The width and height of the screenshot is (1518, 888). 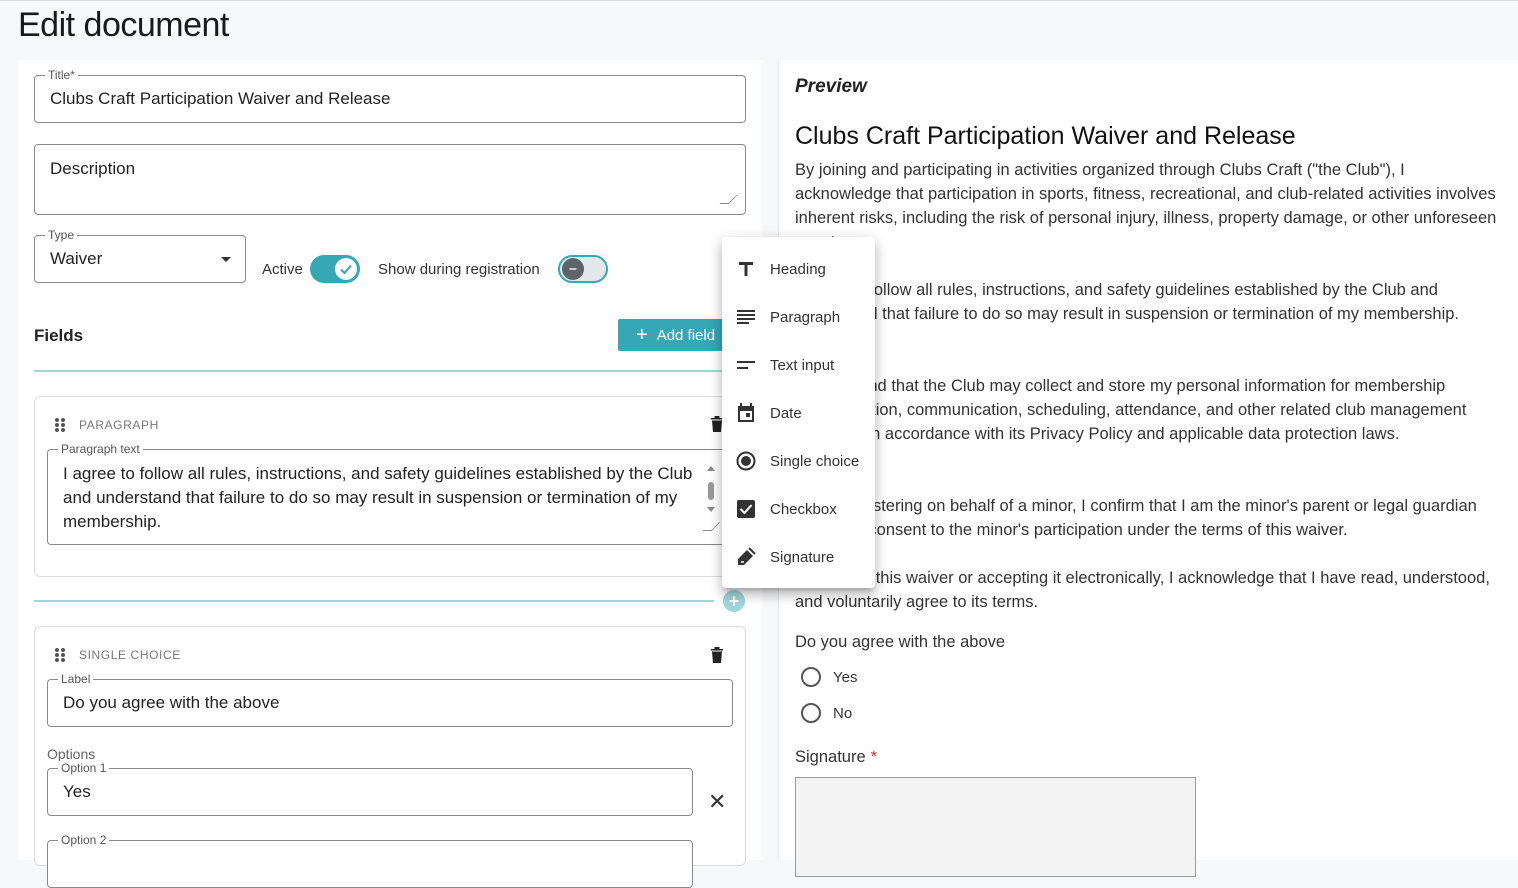 What do you see at coordinates (803, 509) in the screenshot?
I see `menu-item-label: Checkbox` at bounding box center [803, 509].